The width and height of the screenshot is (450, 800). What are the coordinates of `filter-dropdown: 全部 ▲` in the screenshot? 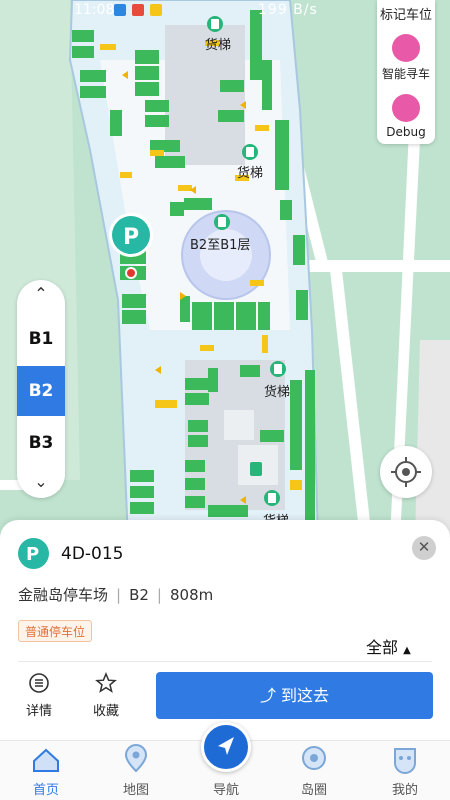 It's located at (388, 646).